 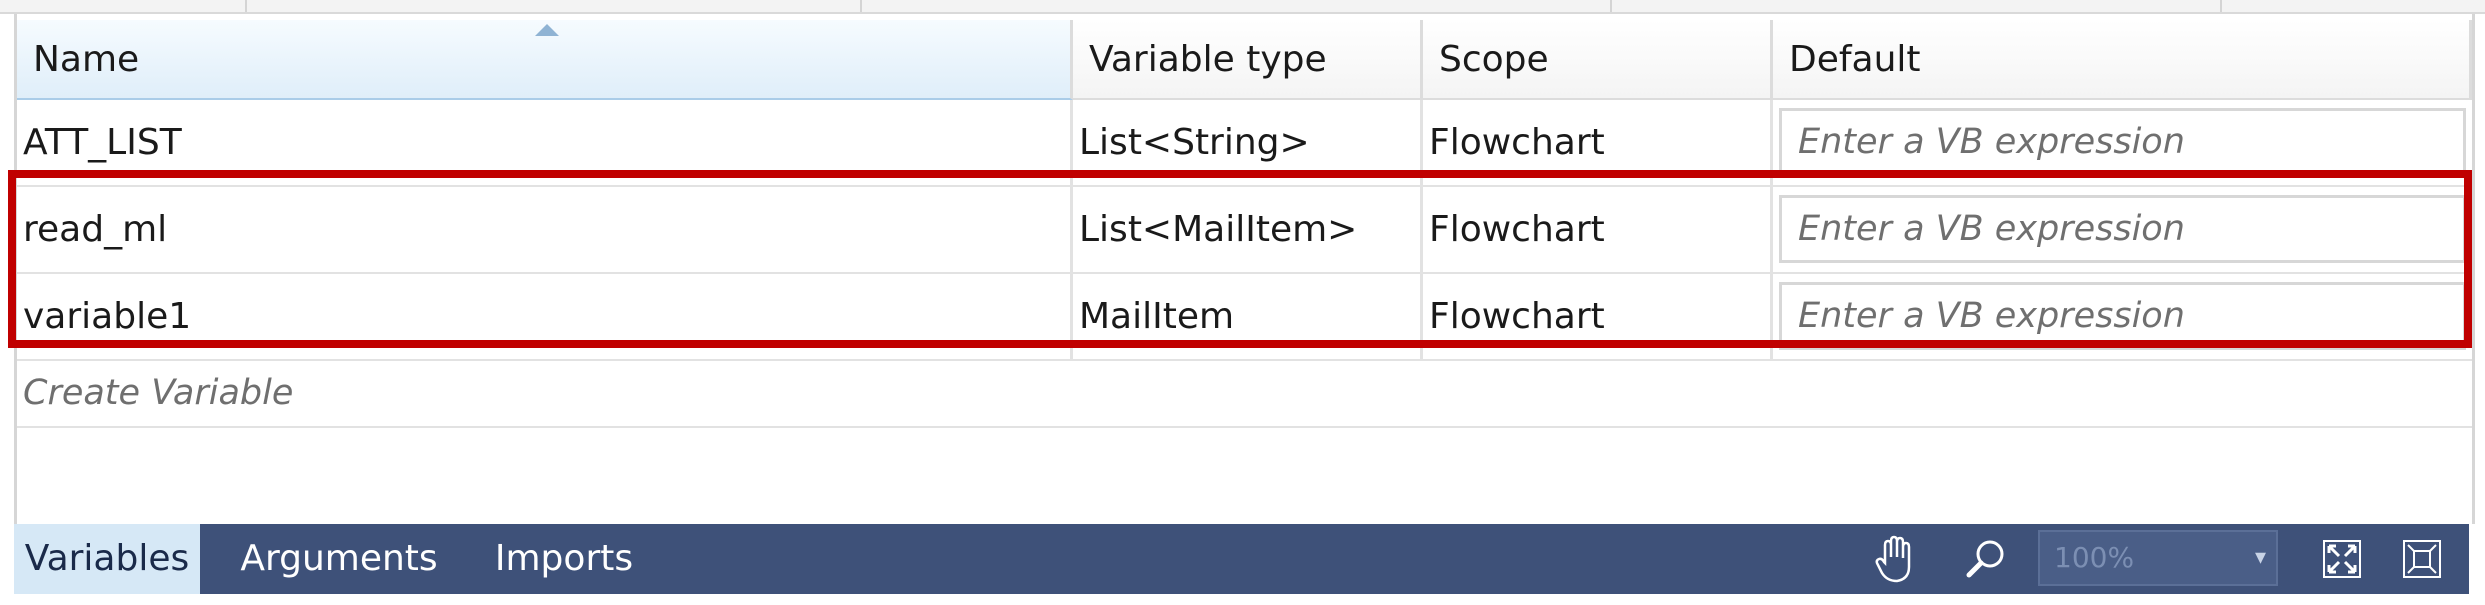 I want to click on variable-type-cell: MailItem, so click(x=1248, y=316).